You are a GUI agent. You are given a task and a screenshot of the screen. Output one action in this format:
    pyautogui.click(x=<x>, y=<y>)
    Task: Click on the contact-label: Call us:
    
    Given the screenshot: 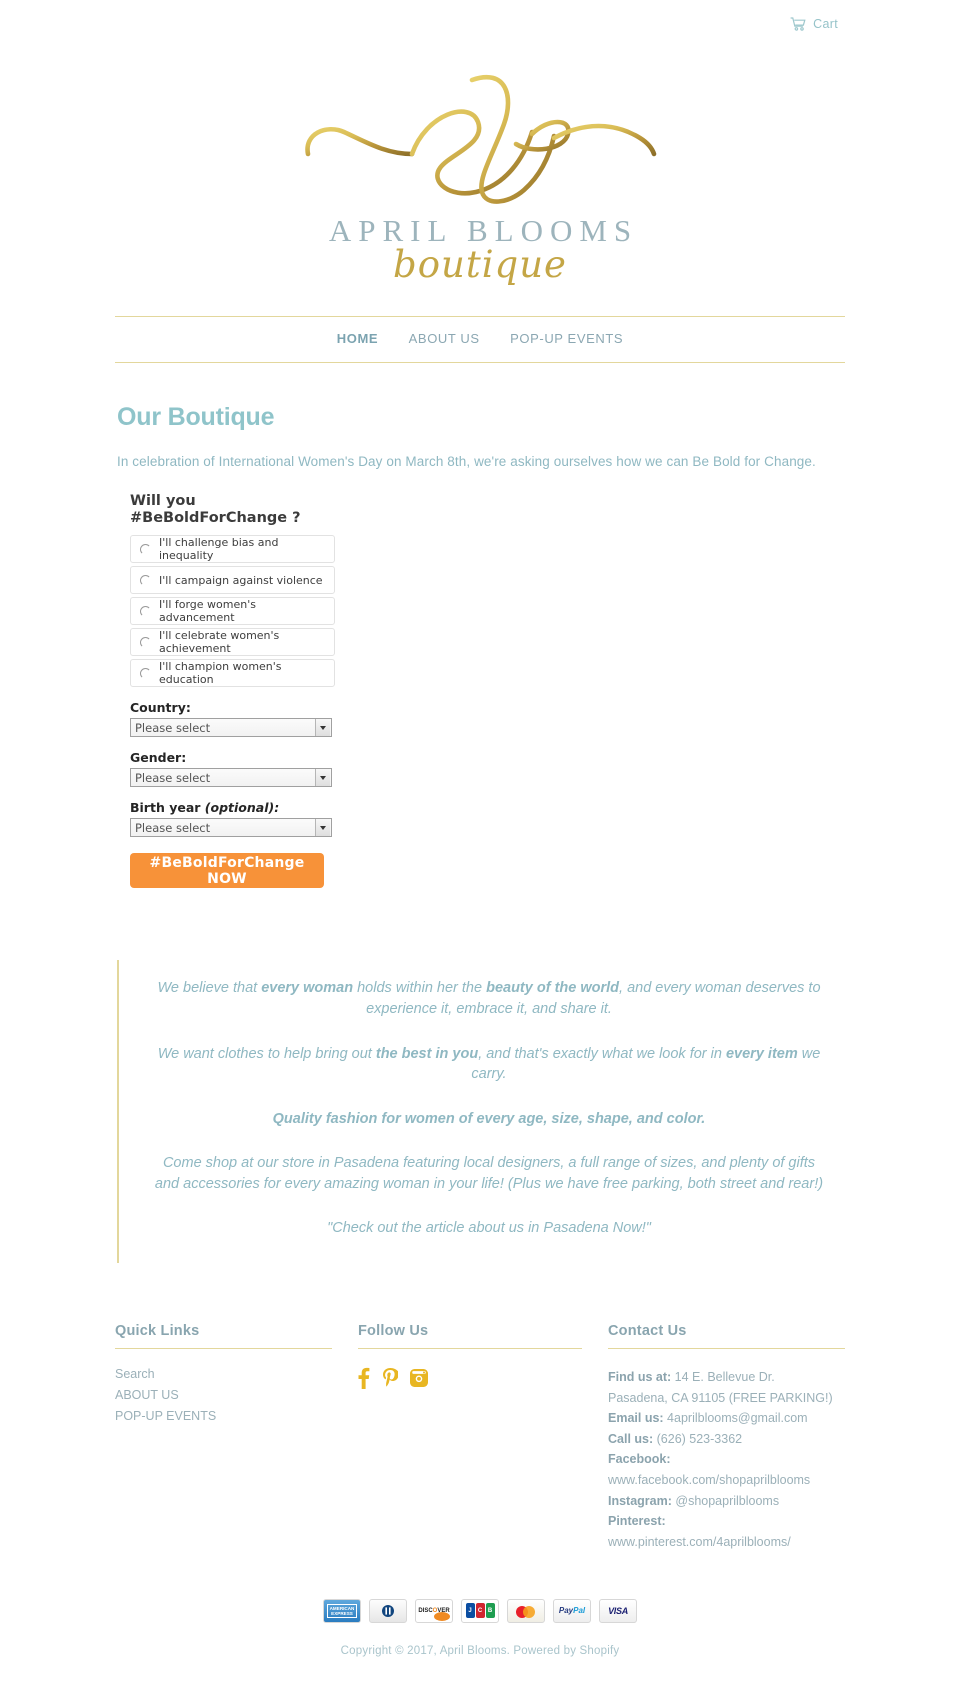 What is the action you would take?
    pyautogui.click(x=631, y=1438)
    